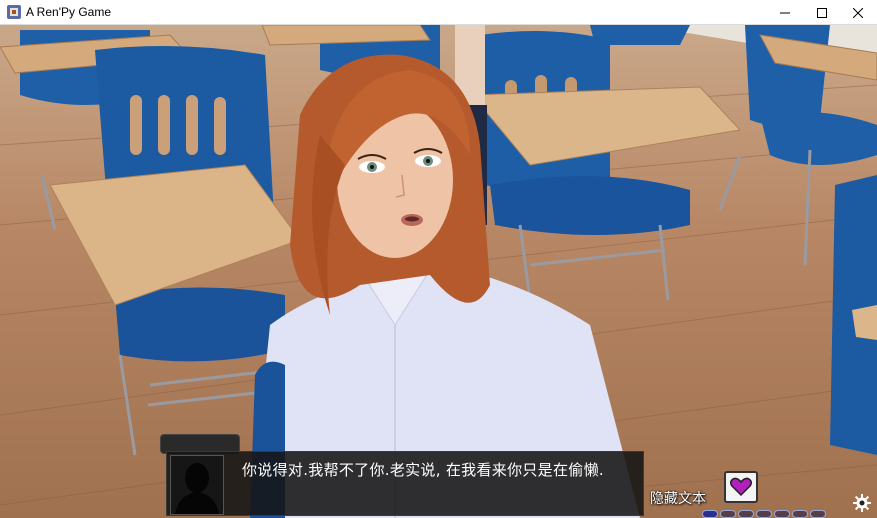 This screenshot has width=877, height=518. I want to click on renpy-app-icon, so click(14, 12).